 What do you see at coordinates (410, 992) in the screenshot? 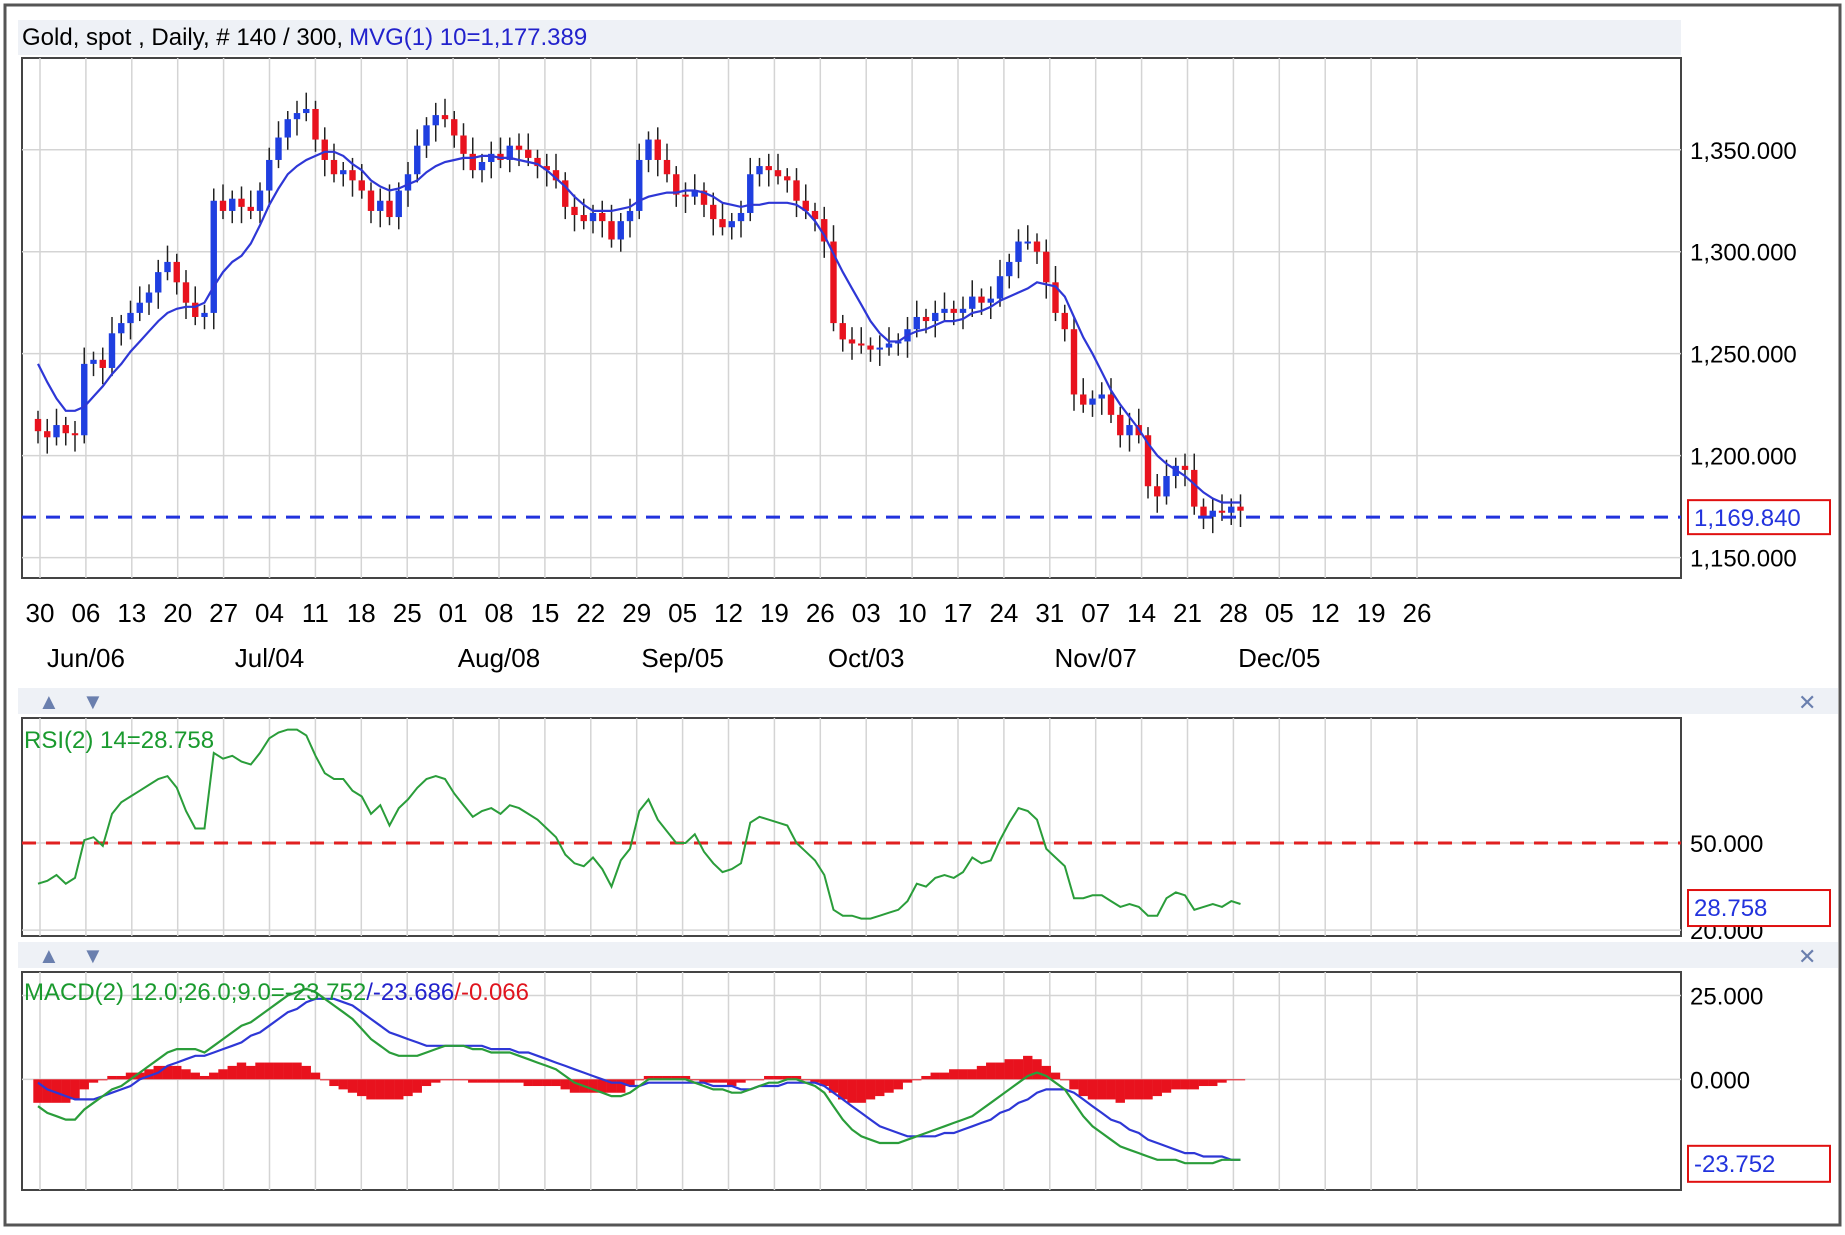
I see `macd-label-signal: /-23.686` at bounding box center [410, 992].